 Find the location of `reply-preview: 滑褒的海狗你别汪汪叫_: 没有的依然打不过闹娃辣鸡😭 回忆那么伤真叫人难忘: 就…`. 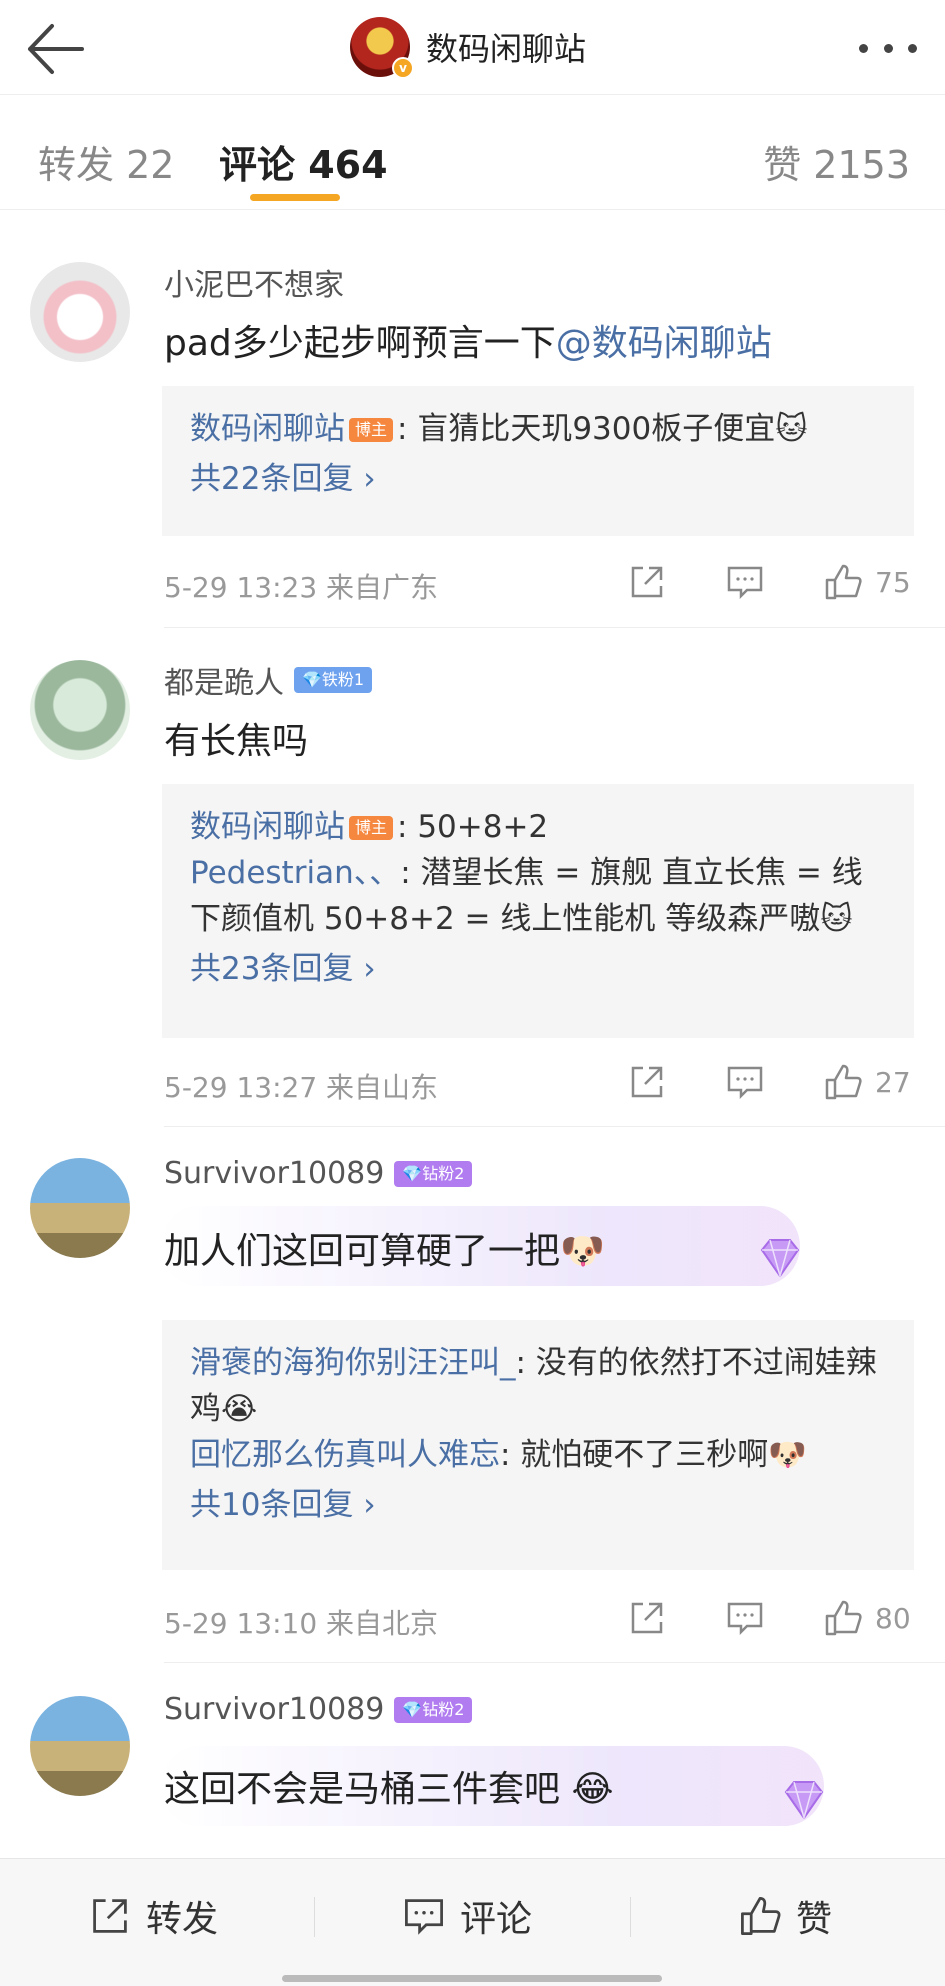

reply-preview: 滑褒的海狗你别汪汪叫_: 没有的依然打不过闹娃辣鸡😭 回忆那么伤真叫人难忘: 就… is located at coordinates (538, 1445).